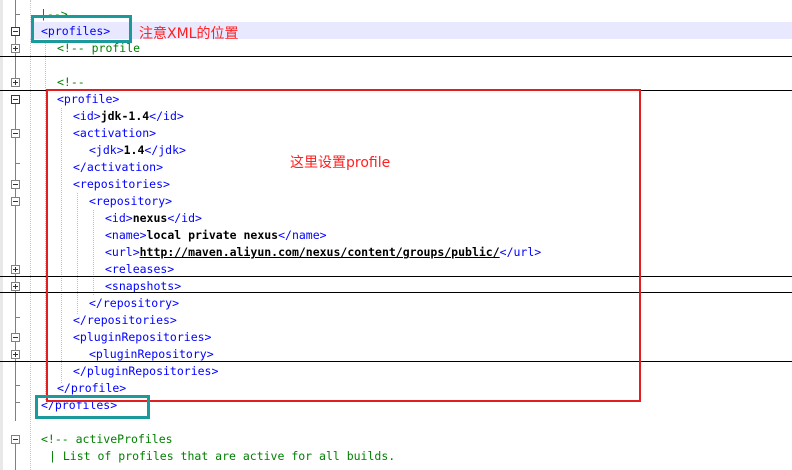 The height and width of the screenshot is (470, 792). I want to click on code-line: <!-- activeProfiles, so click(107, 439).